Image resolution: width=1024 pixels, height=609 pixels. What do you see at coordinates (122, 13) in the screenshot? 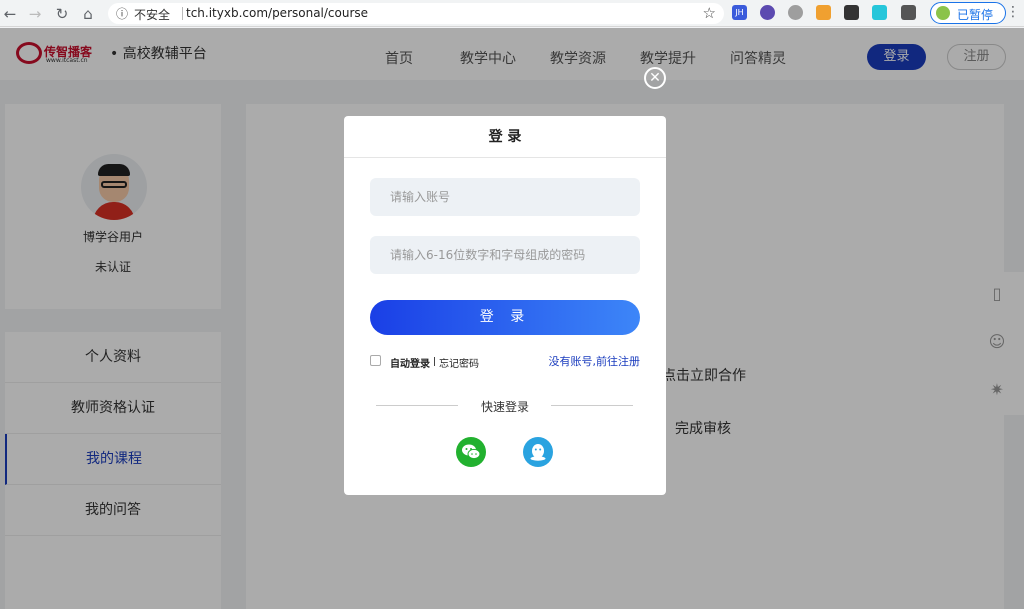
I see `info-icon: ⓘ` at bounding box center [122, 13].